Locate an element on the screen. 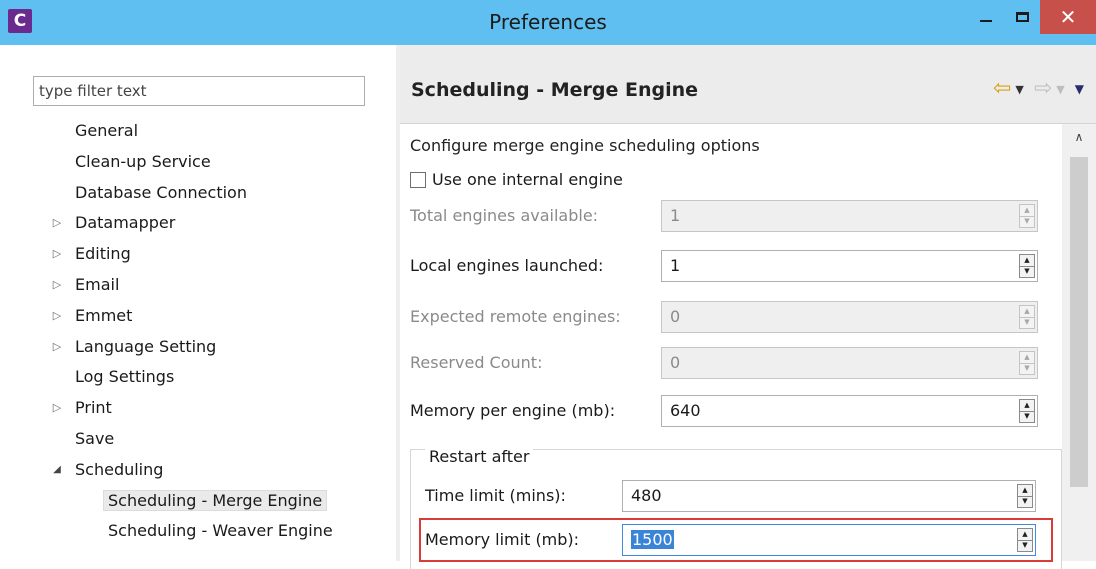 This screenshot has height=569, width=1096. time-limit-spinner: 480 ▲ ▼ is located at coordinates (829, 496).